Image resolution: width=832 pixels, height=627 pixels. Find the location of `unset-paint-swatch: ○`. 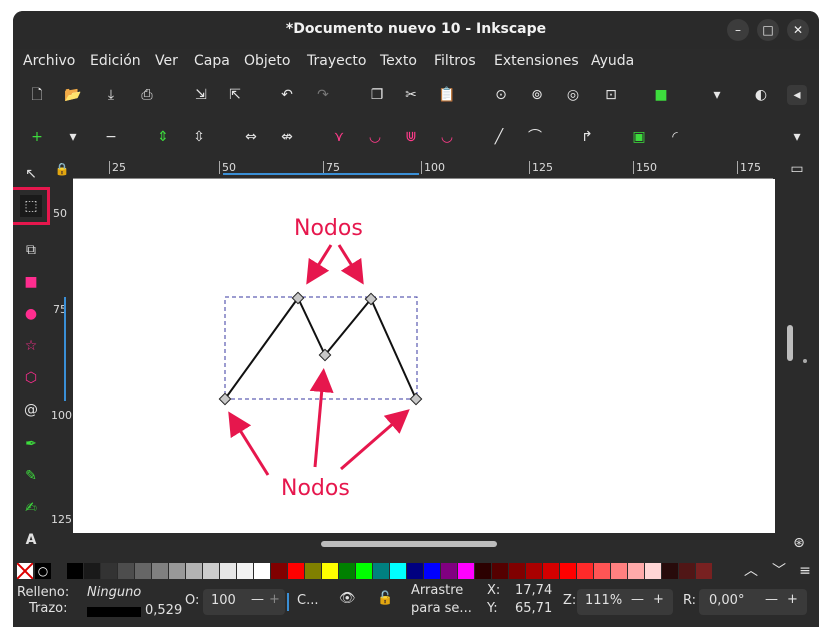

unset-paint-swatch: ○ is located at coordinates (43, 571).